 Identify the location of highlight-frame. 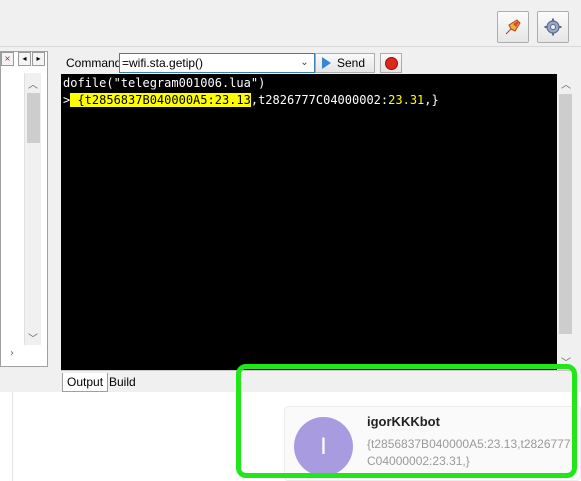
(406, 421).